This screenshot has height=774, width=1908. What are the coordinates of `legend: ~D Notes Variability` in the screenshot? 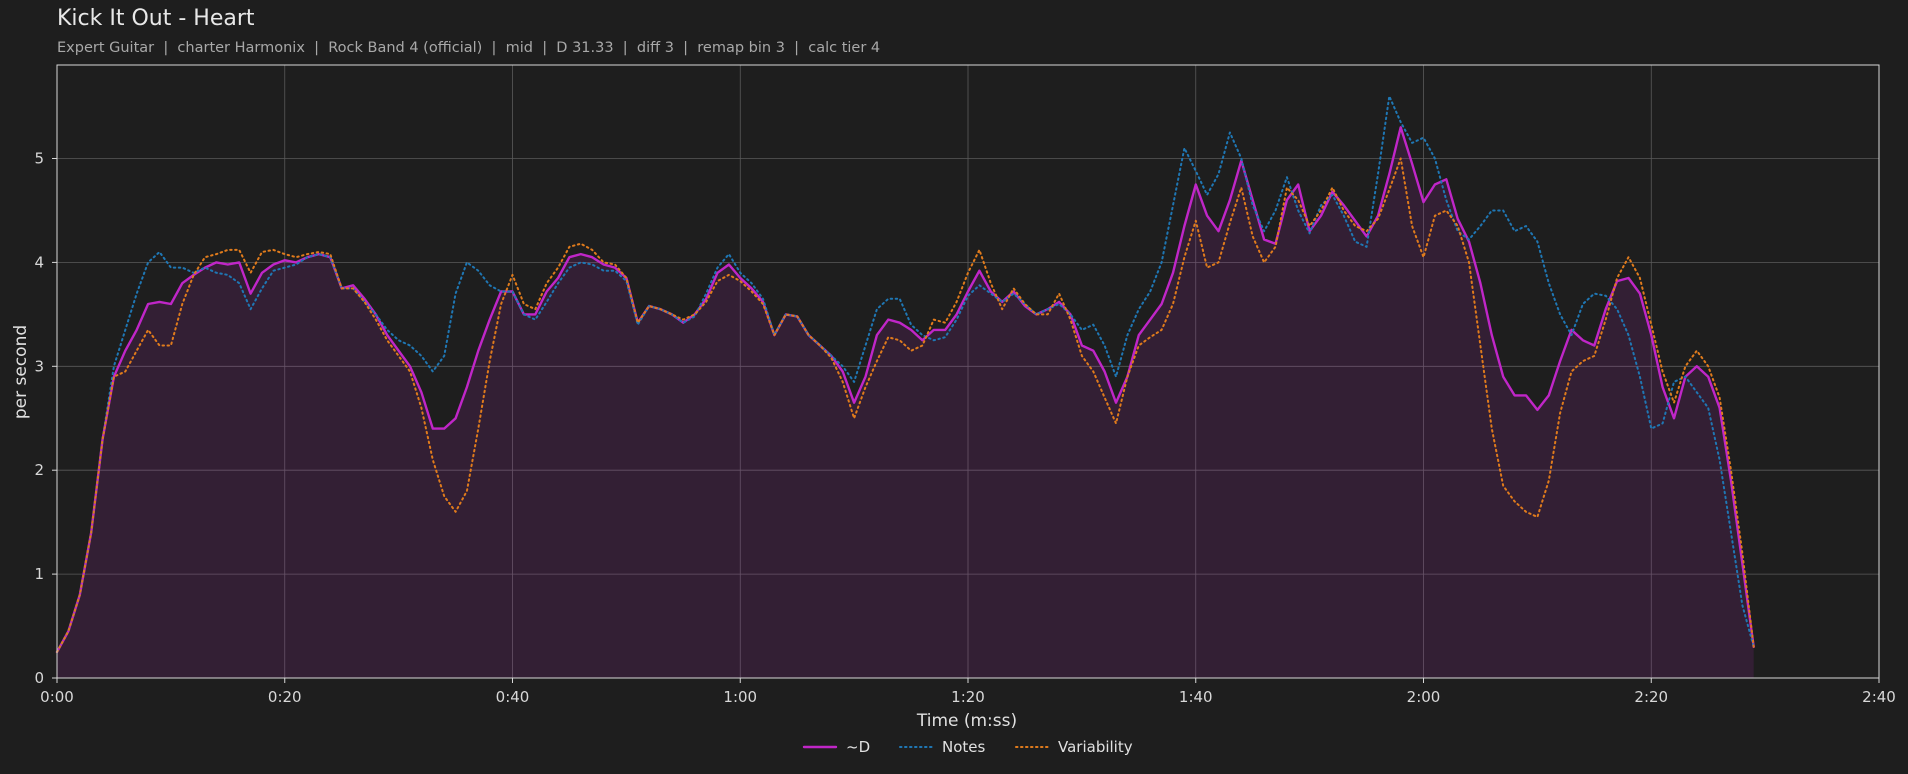 It's located at (967, 747).